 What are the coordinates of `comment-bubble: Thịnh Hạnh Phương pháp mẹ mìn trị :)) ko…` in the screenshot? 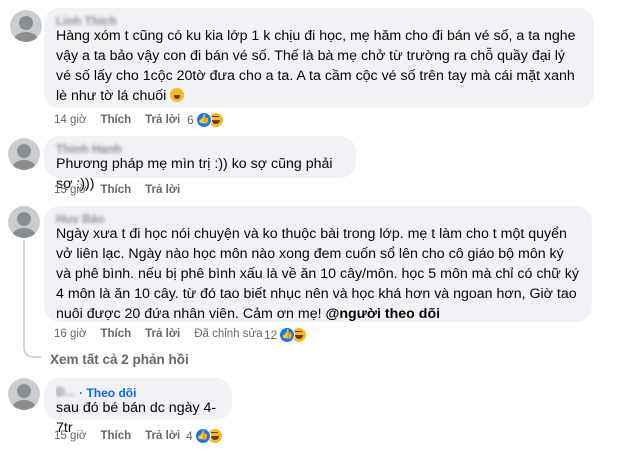 It's located at (200, 164).